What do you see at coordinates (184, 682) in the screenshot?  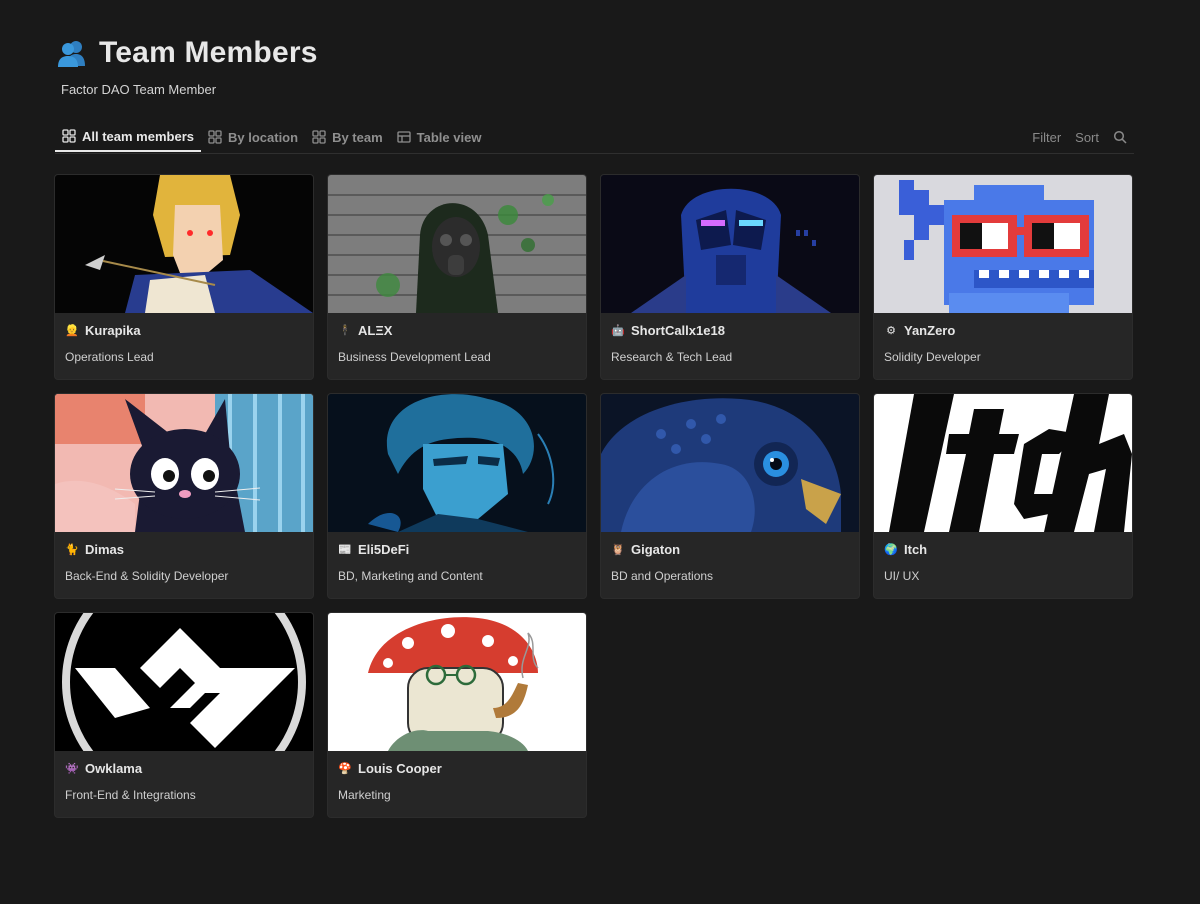 I see `w-logo-cover` at bounding box center [184, 682].